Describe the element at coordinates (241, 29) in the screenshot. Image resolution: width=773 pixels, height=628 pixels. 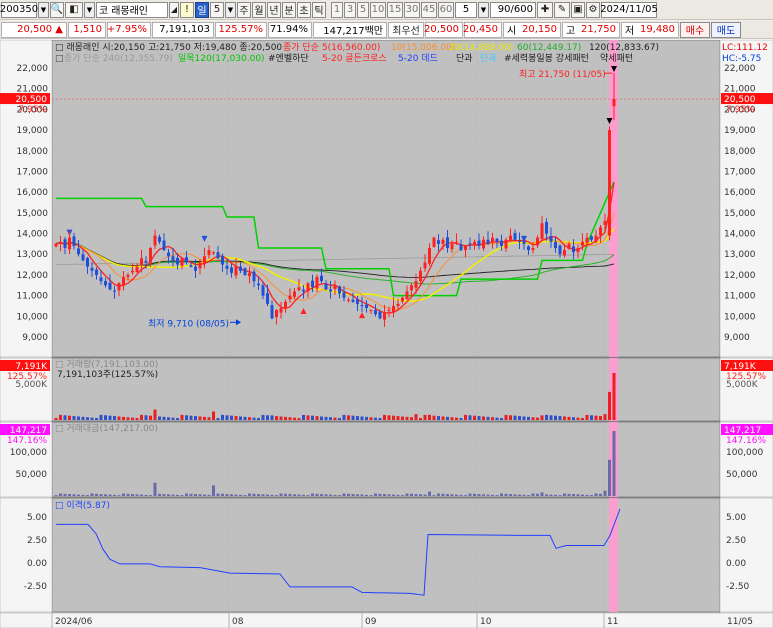
I see `volume-pct: 125.57%` at that location.